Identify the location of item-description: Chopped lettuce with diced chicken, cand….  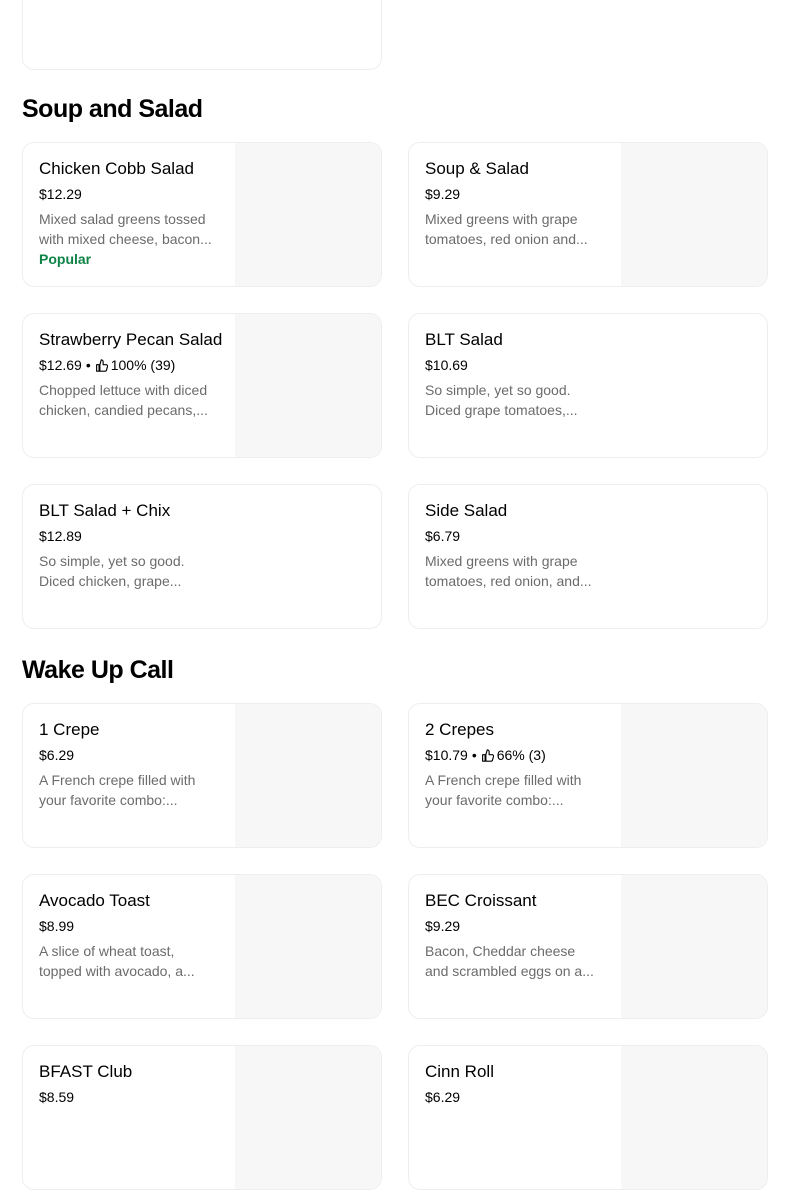
(123, 400).